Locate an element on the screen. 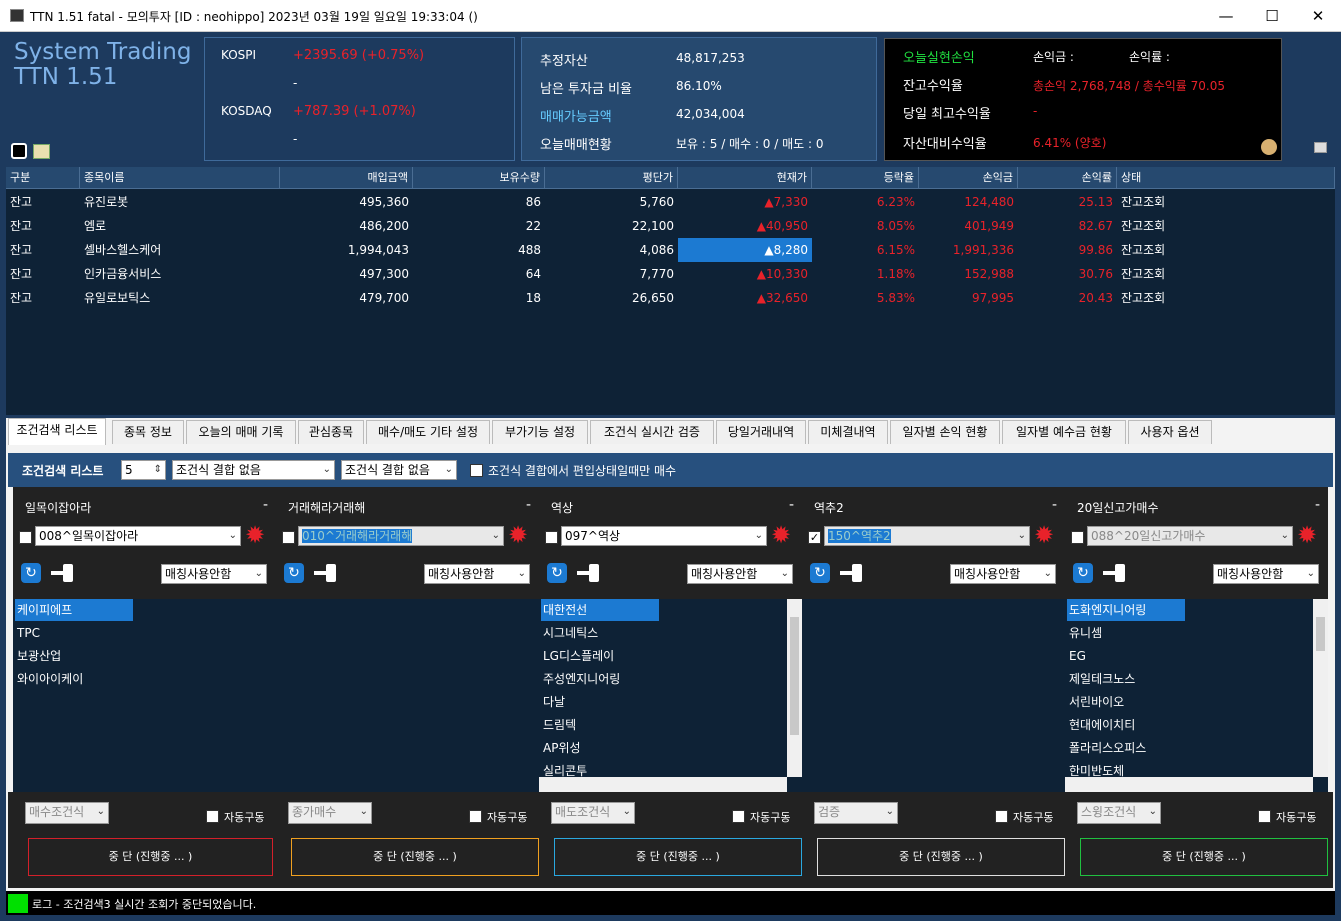 The width and height of the screenshot is (1341, 921). grid-header-cell: 구분 is located at coordinates (43, 178).